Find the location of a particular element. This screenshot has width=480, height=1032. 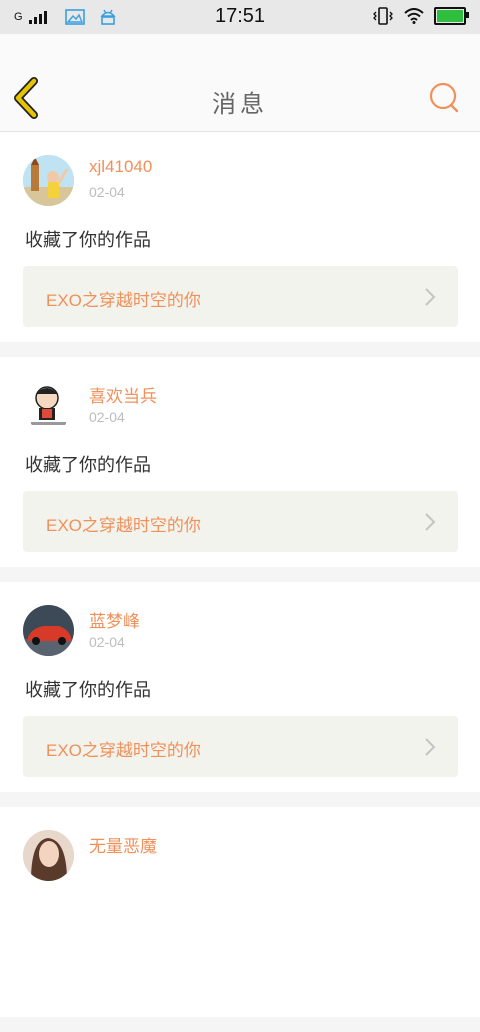

username: 蓝梦峰 is located at coordinates (114, 619).